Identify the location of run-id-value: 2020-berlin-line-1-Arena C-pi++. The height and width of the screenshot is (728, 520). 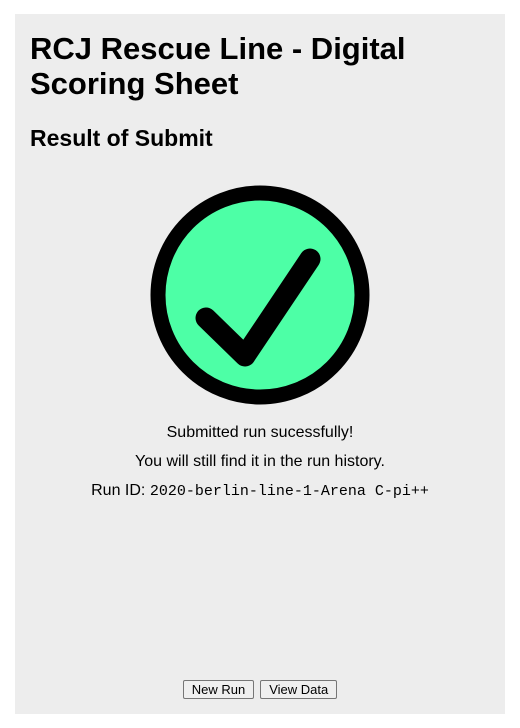
(289, 491).